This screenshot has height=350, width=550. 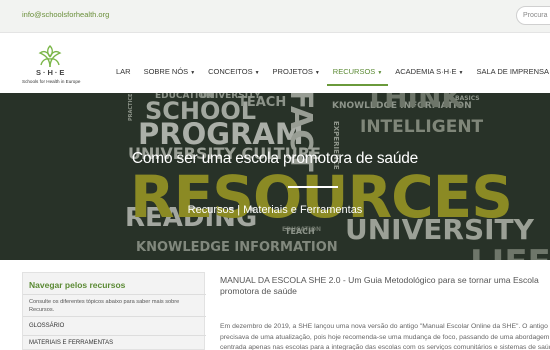 I want to click on top-bar: info@schoolsforhealth.org Procura, so click(x=275, y=16).